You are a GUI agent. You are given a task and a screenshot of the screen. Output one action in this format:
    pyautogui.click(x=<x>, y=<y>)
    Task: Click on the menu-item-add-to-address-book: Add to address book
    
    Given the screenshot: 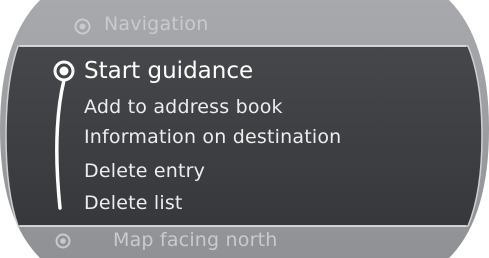 What is the action you would take?
    pyautogui.click(x=183, y=107)
    